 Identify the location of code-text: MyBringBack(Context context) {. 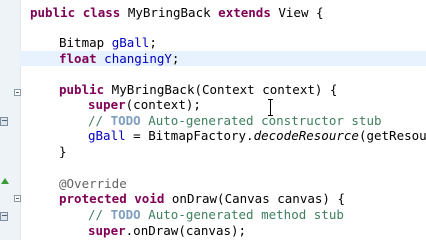
(221, 89).